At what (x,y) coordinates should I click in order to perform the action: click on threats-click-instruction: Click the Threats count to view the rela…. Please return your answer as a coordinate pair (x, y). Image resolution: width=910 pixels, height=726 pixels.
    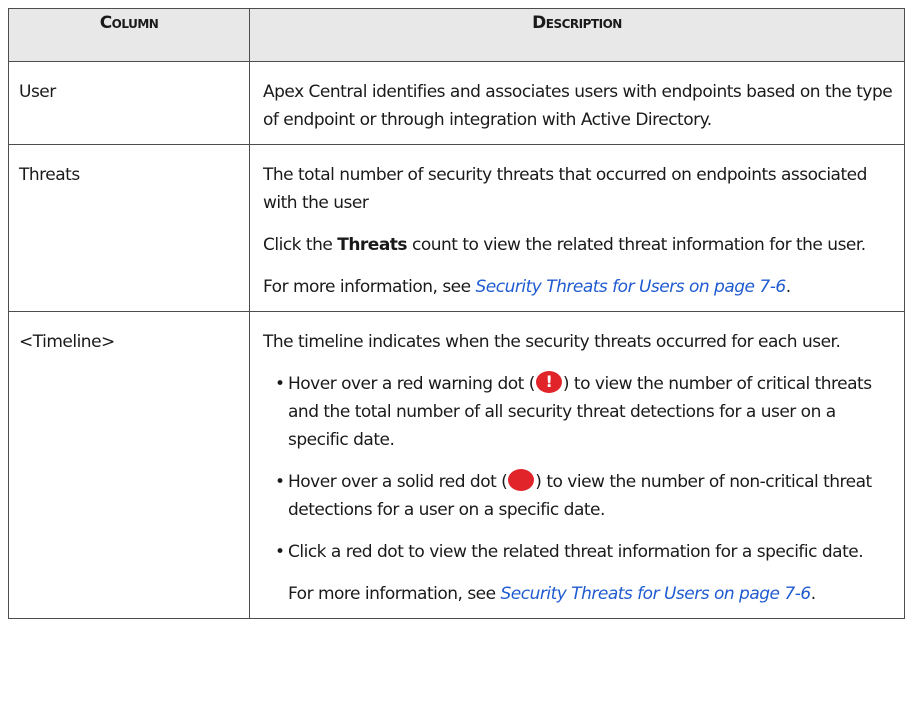
    Looking at the image, I should click on (578, 245).